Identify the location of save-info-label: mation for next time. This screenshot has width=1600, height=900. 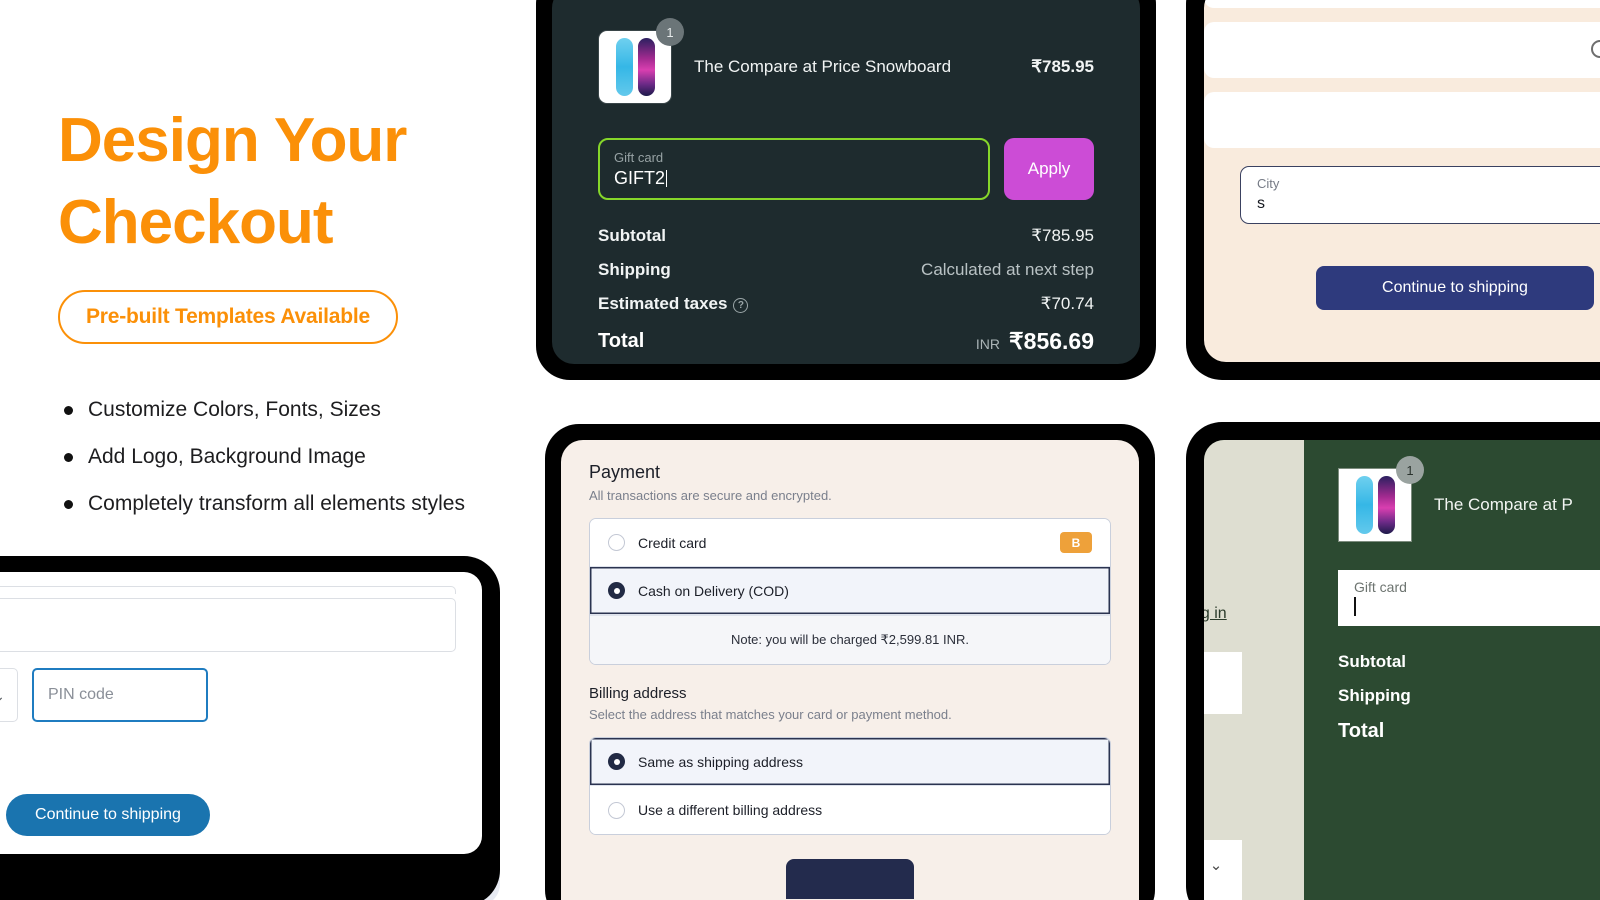
(228, 749).